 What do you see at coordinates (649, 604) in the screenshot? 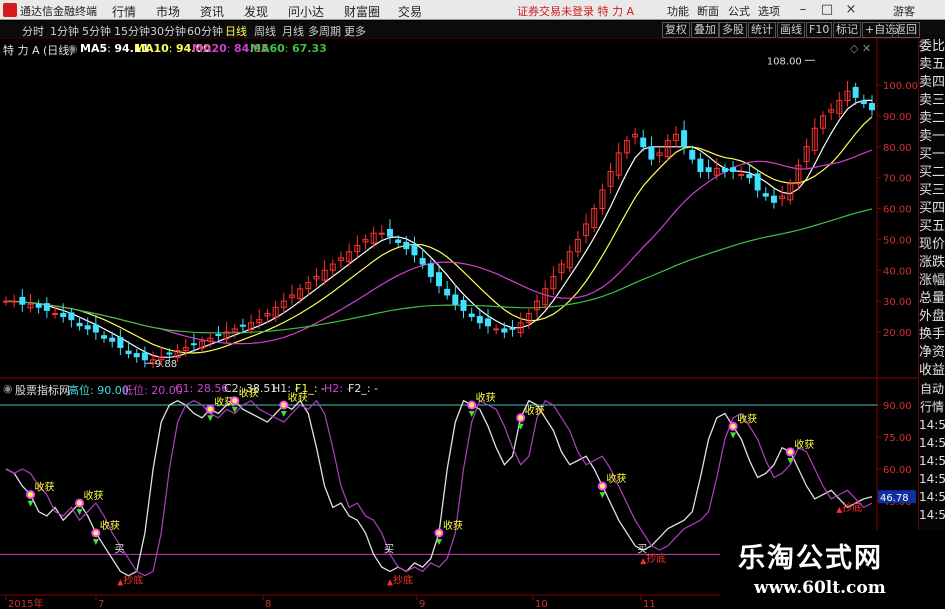
I see `x-tick-label: 11` at bounding box center [649, 604].